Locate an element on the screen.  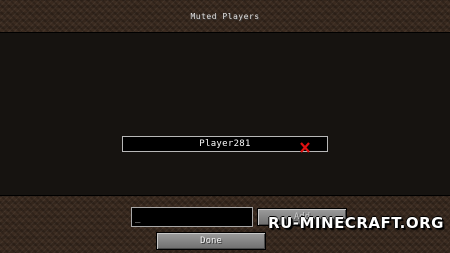
done-button: Done is located at coordinates (211, 241).